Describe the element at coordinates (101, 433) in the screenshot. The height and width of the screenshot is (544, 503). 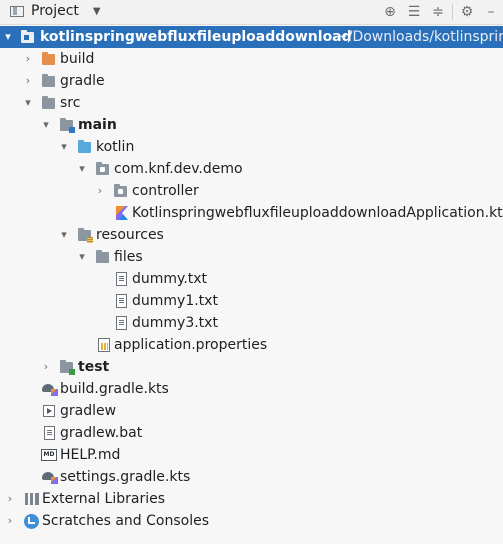
I see `tree-item-label: gradlew.bat` at that location.